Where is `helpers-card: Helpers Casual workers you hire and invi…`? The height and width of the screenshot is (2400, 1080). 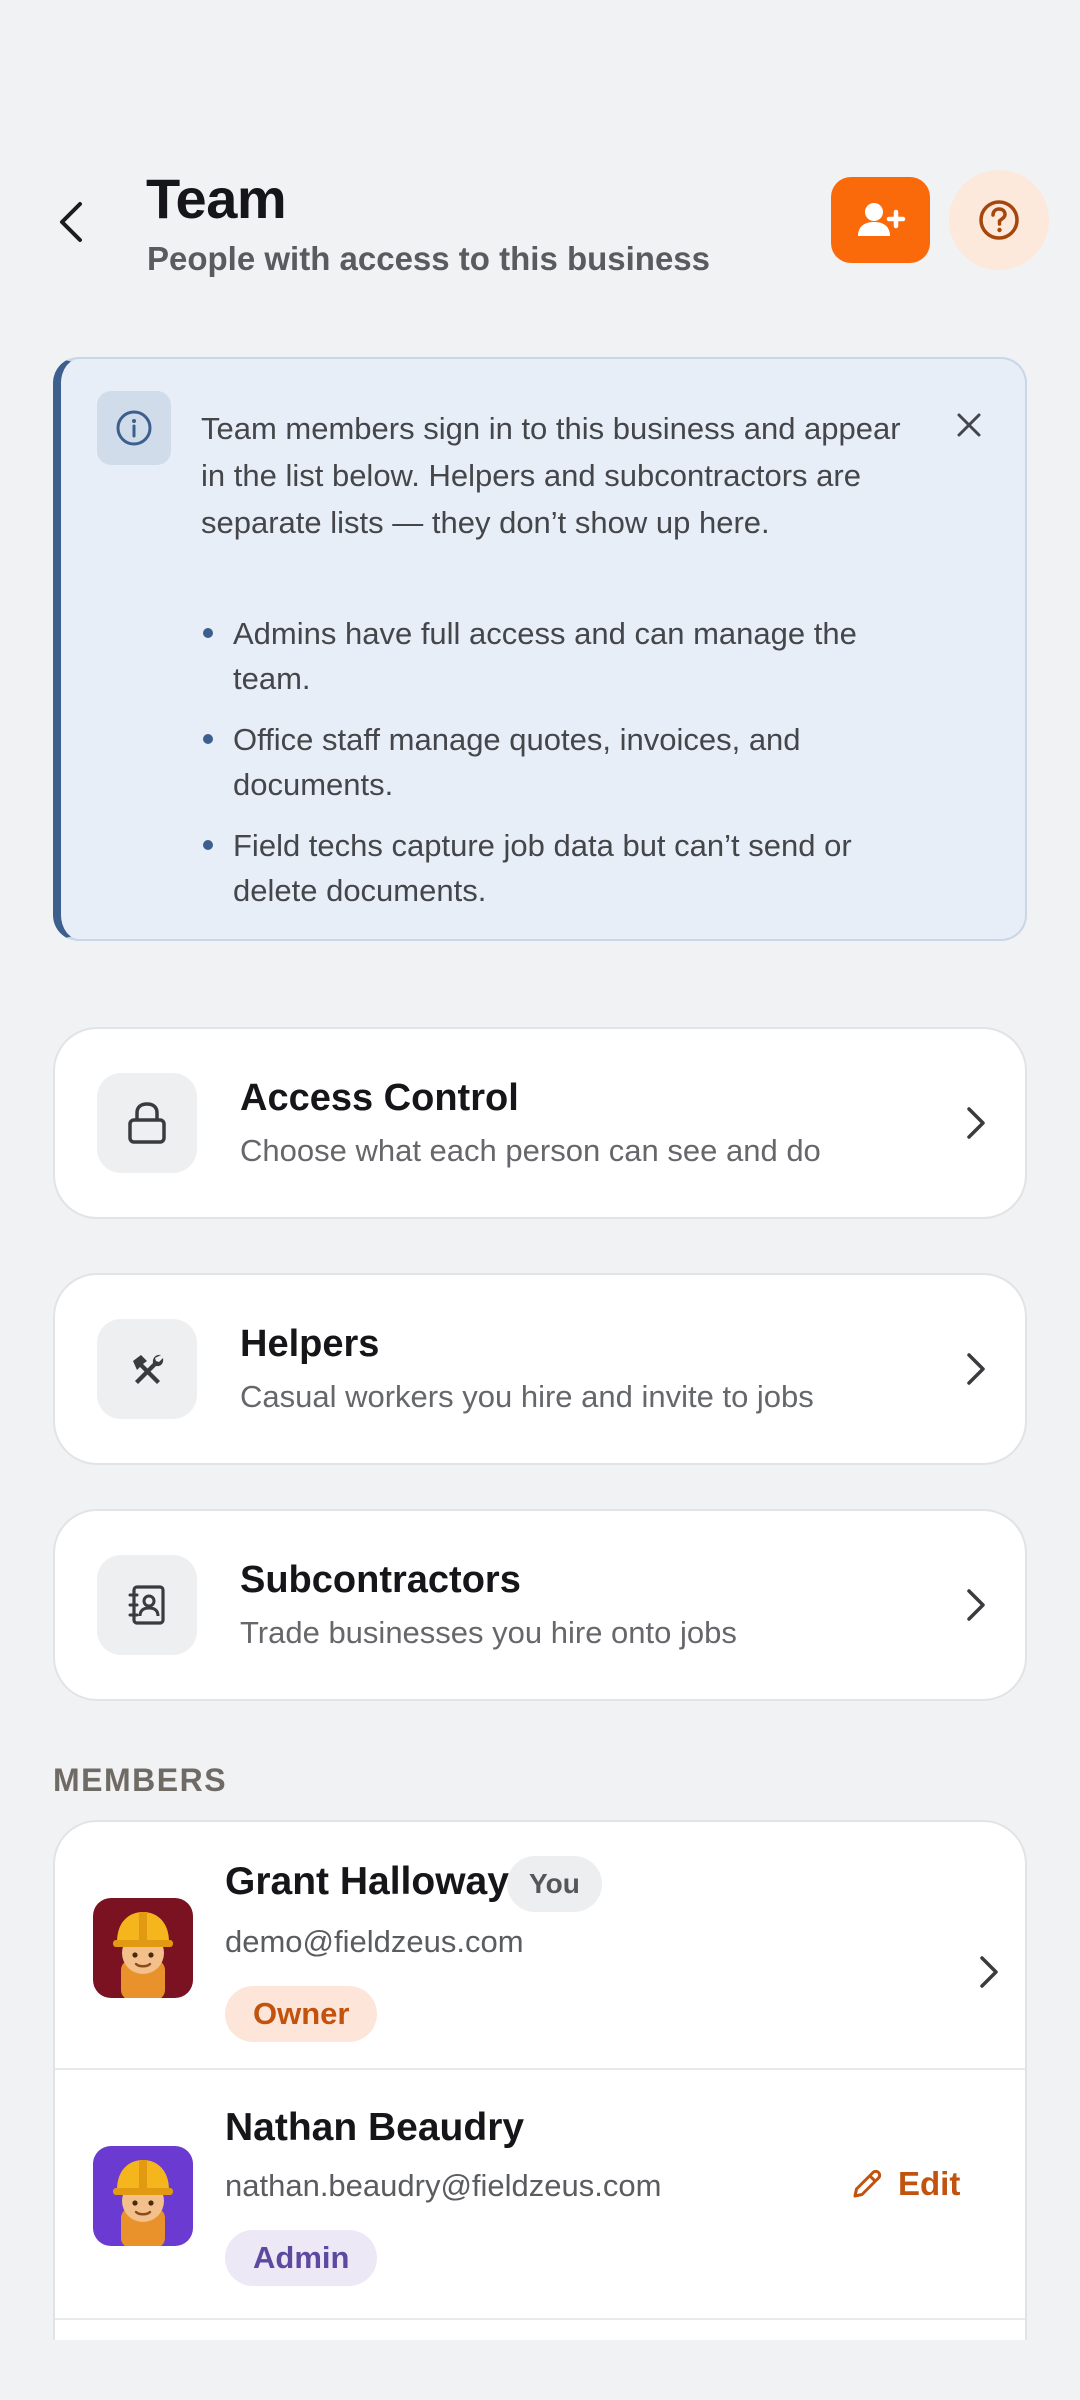 helpers-card: Helpers Casual workers you hire and invi… is located at coordinates (540, 1369).